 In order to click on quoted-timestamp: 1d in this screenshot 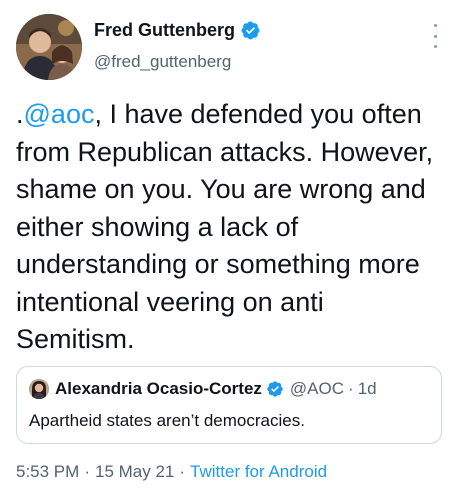, I will do `click(367, 388)`.